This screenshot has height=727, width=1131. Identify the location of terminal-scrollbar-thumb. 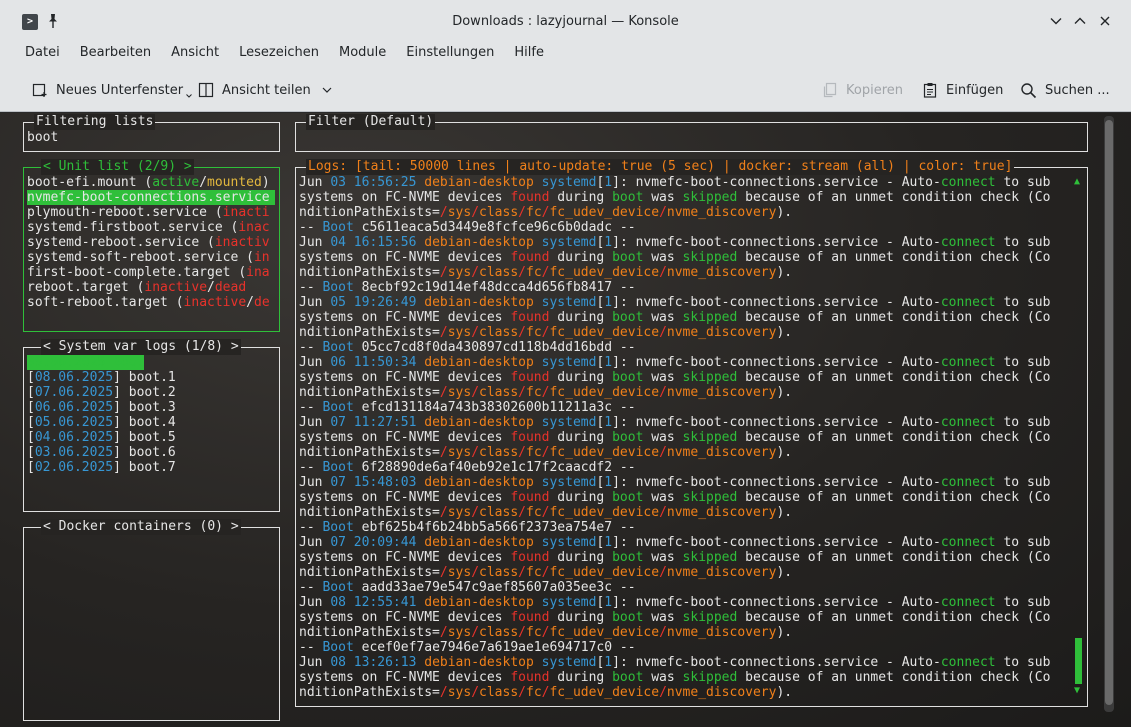
(1109, 412).